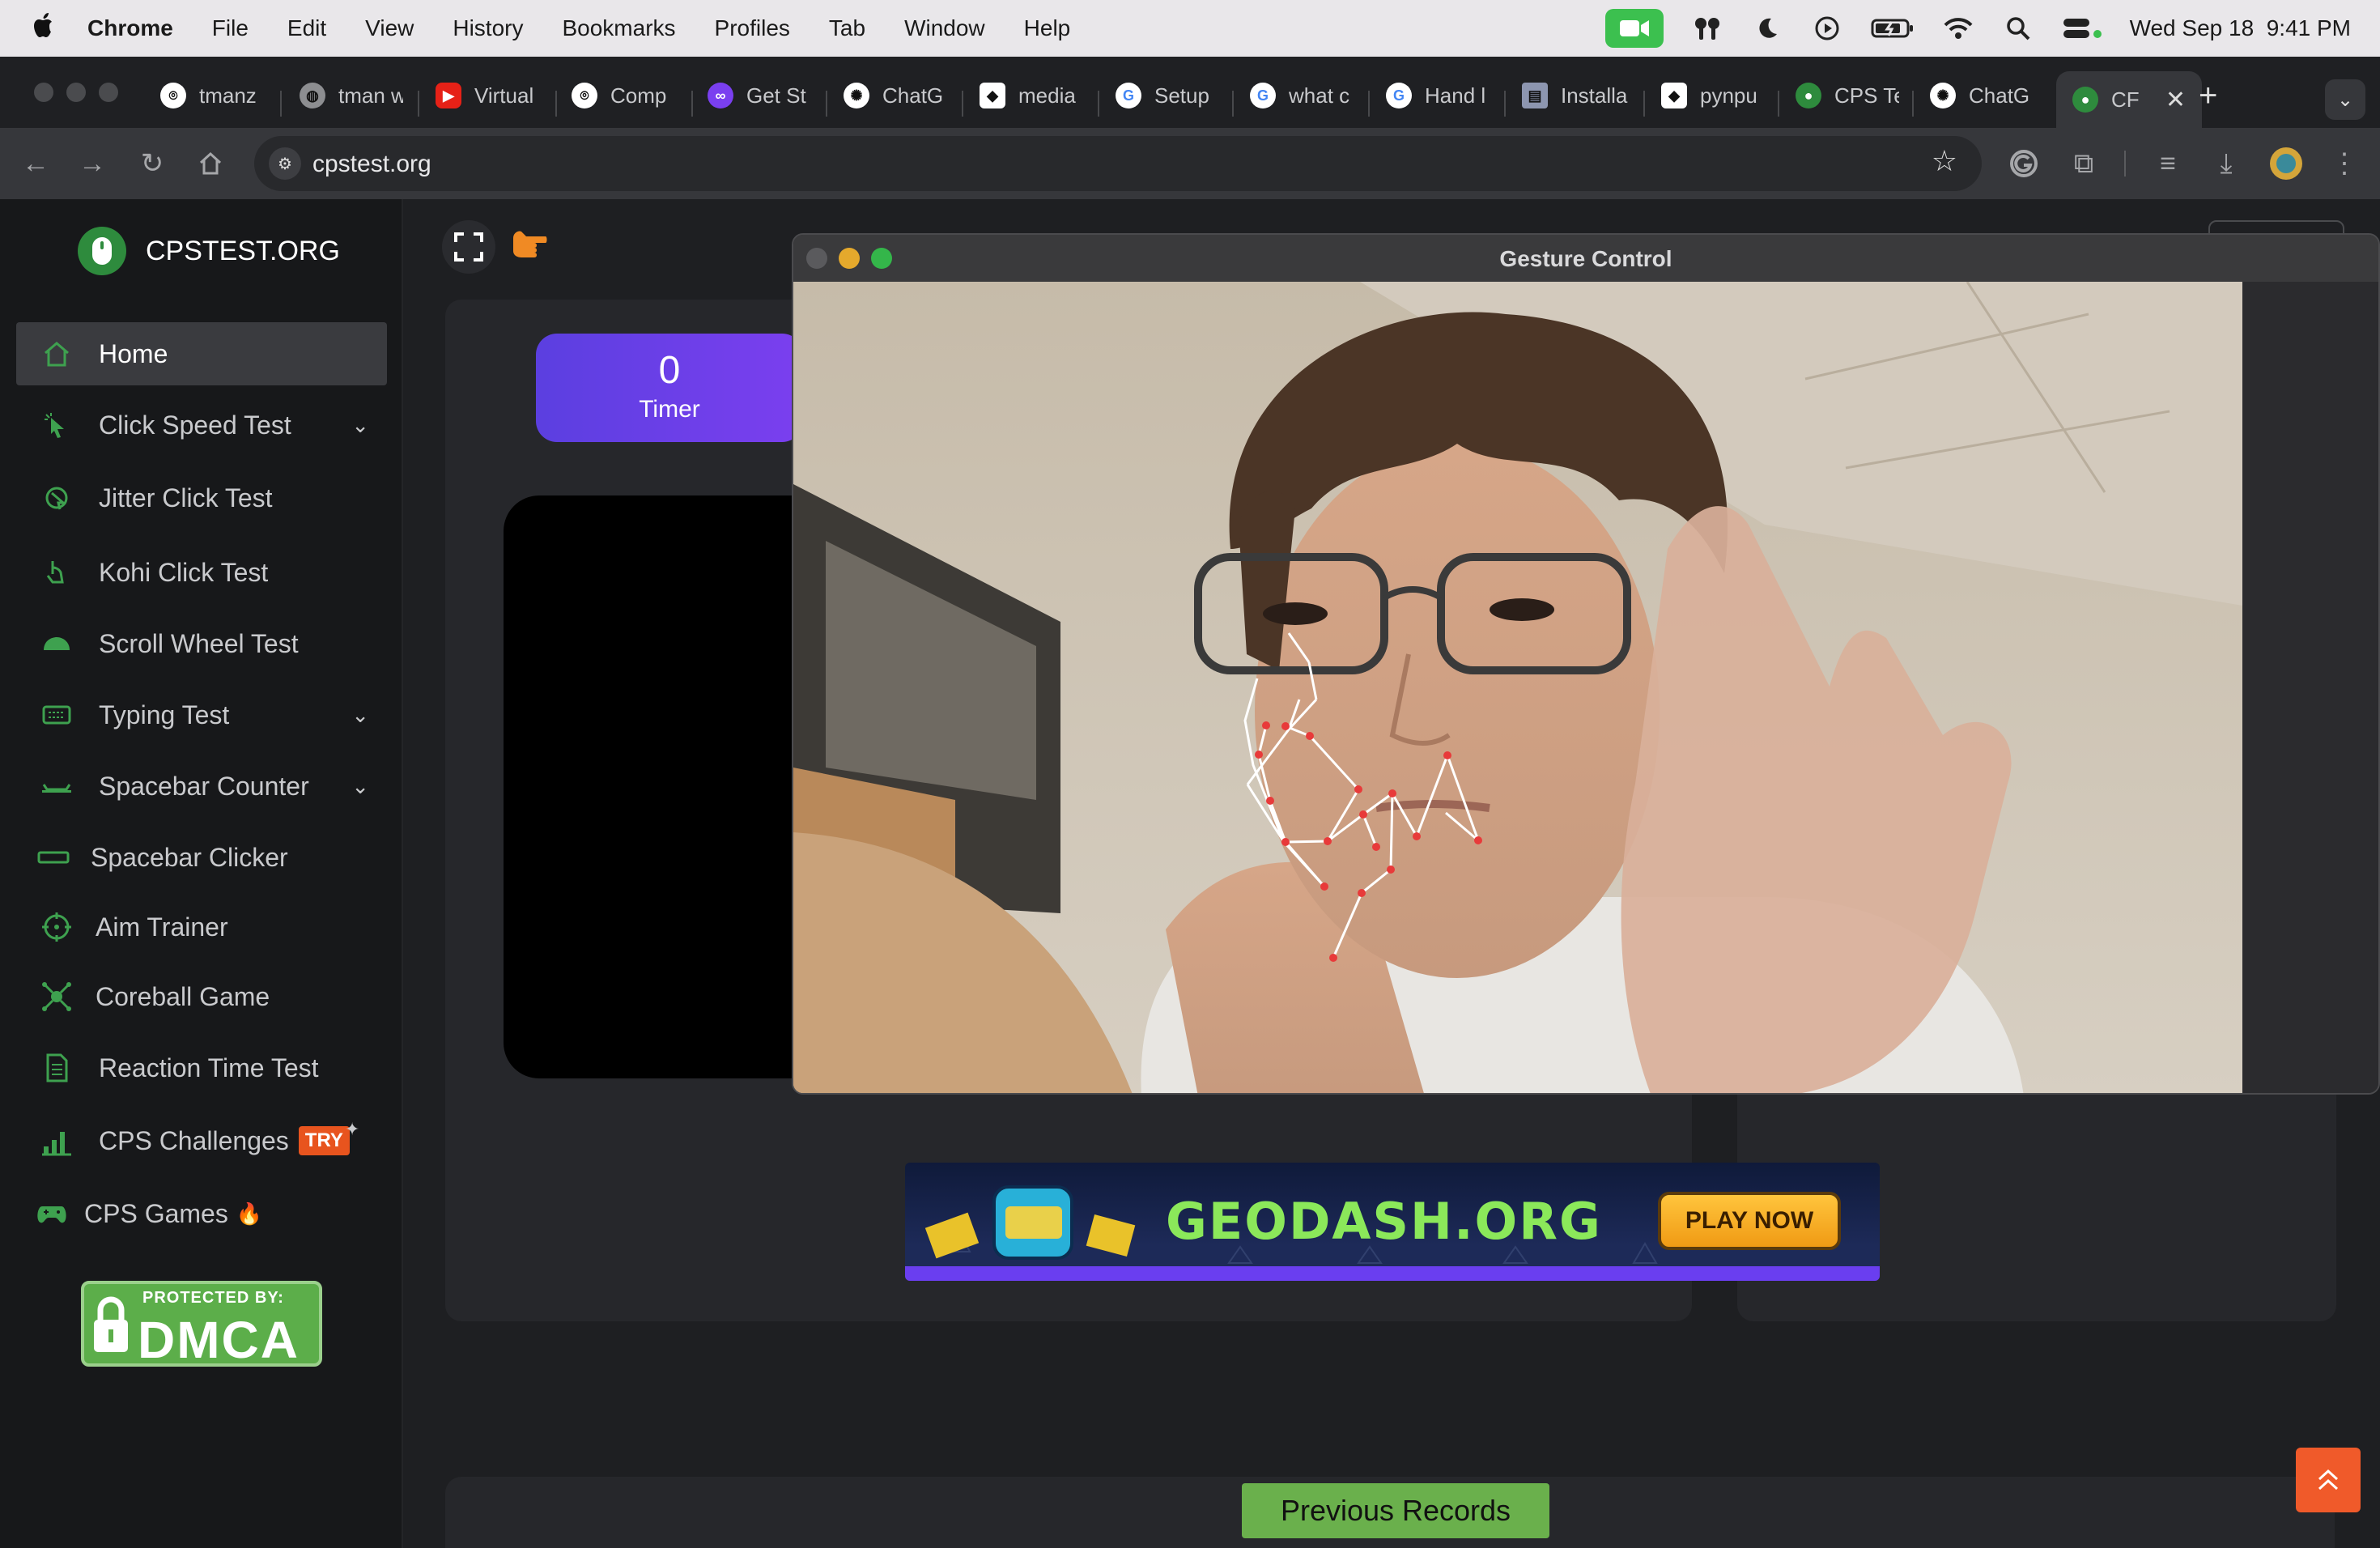 The image size is (2380, 1548). What do you see at coordinates (1827, 29) in the screenshot?
I see `now-playing-icon` at bounding box center [1827, 29].